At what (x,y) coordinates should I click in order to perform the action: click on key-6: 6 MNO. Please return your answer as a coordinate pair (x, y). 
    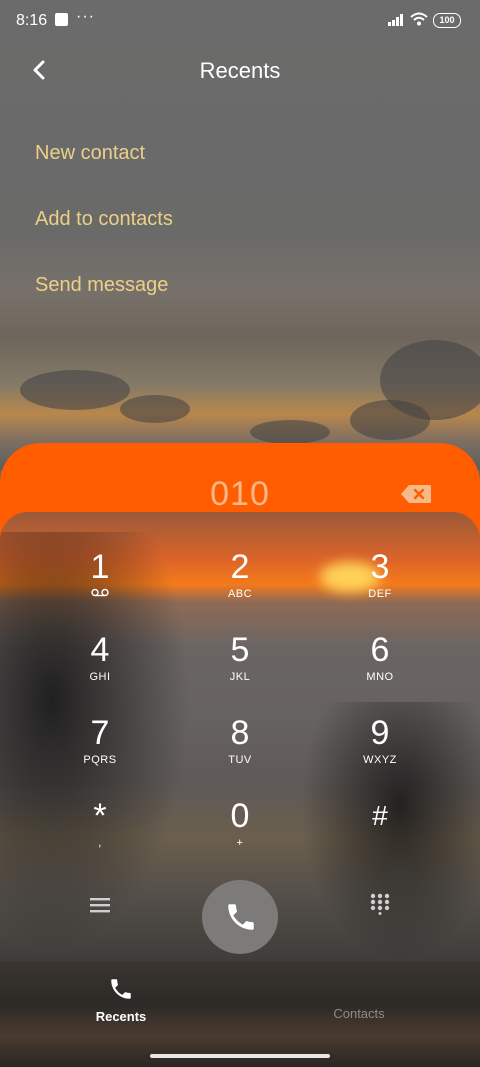
    Looking at the image, I should click on (380, 670).